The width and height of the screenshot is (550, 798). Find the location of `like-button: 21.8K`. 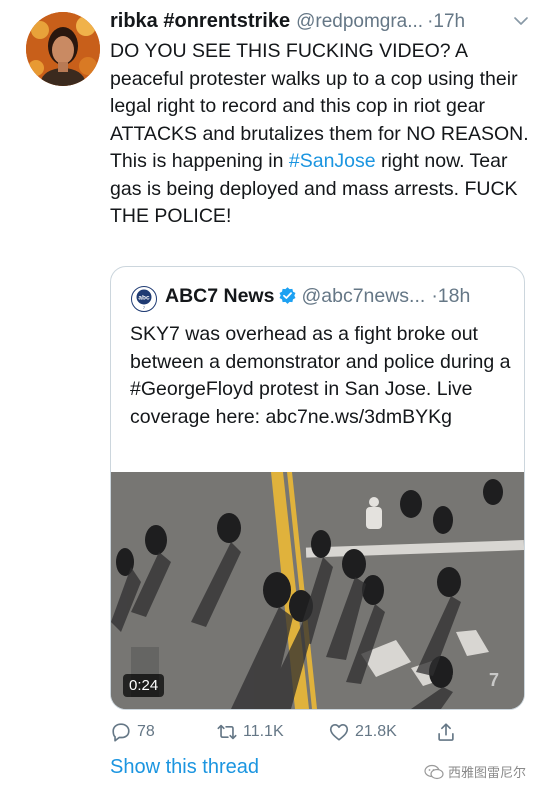

like-button: 21.8K is located at coordinates (362, 732).